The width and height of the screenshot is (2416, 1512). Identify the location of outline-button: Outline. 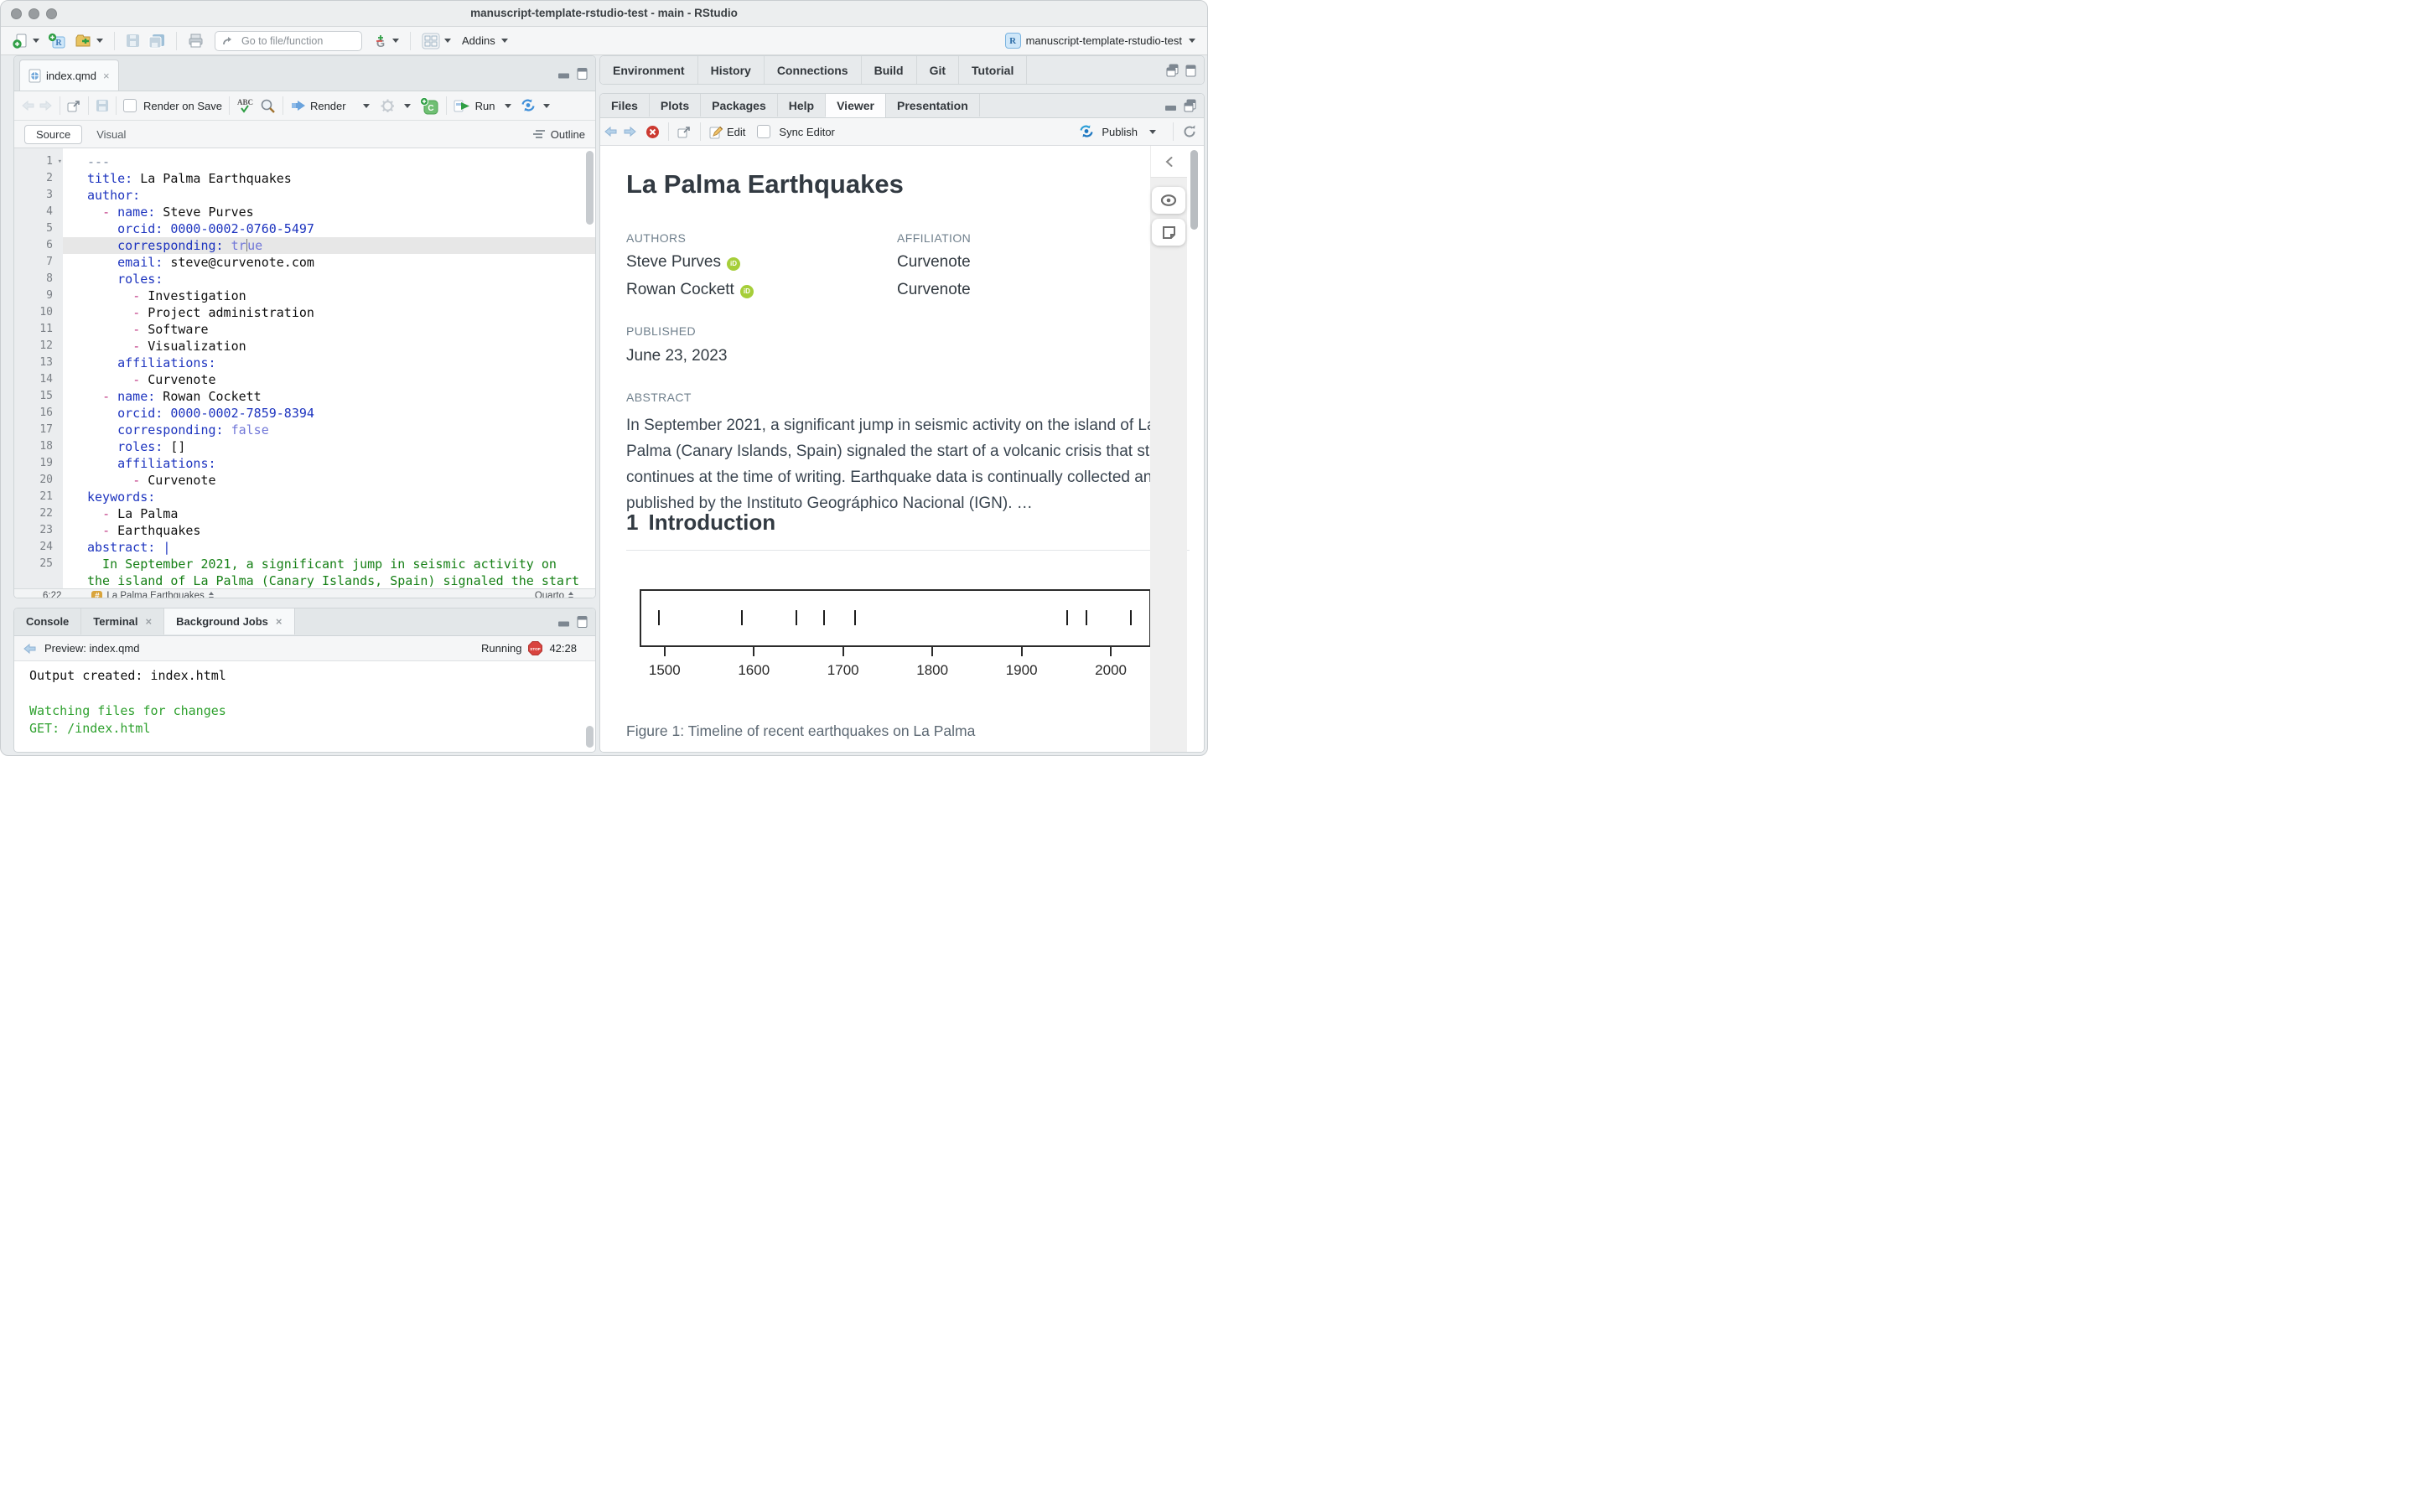
(559, 134).